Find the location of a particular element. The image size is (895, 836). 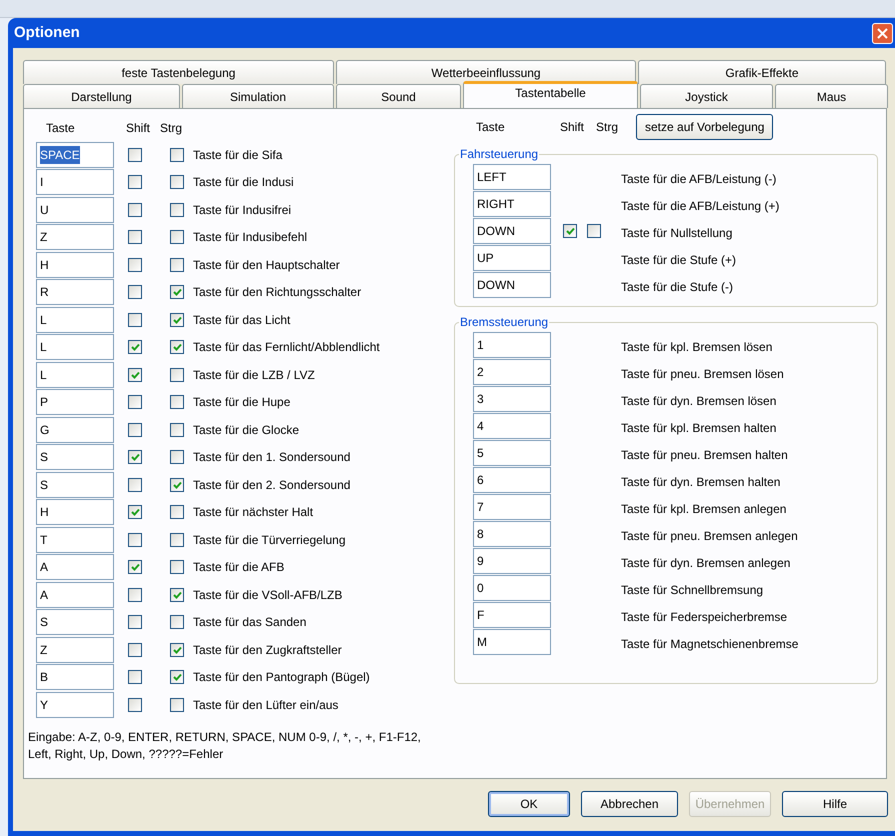

tab: Simulation is located at coordinates (258, 96).